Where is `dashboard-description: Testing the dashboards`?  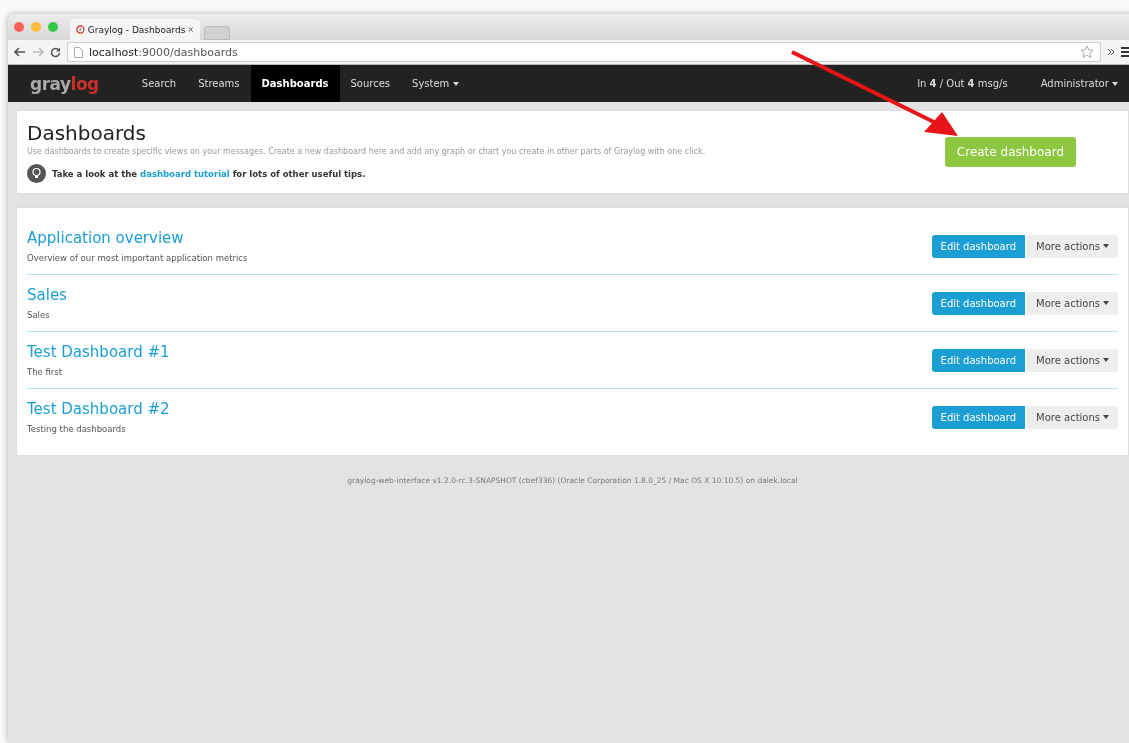
dashboard-description: Testing the dashboards is located at coordinates (77, 429).